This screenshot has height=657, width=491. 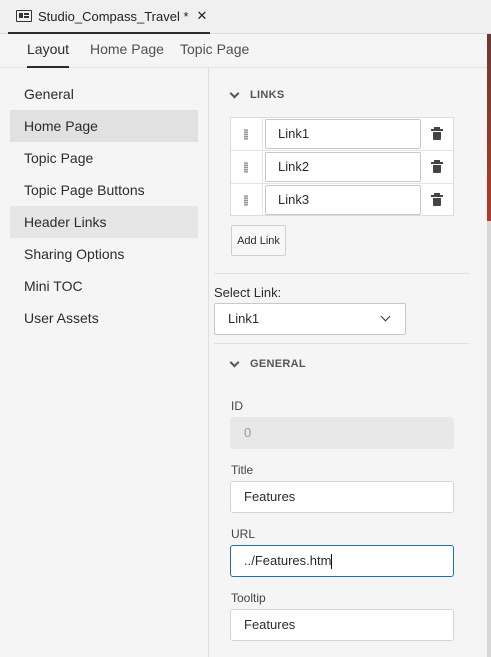 I want to click on sidebar-item-topic-page-buttons: Topic Page Buttons, so click(x=104, y=190).